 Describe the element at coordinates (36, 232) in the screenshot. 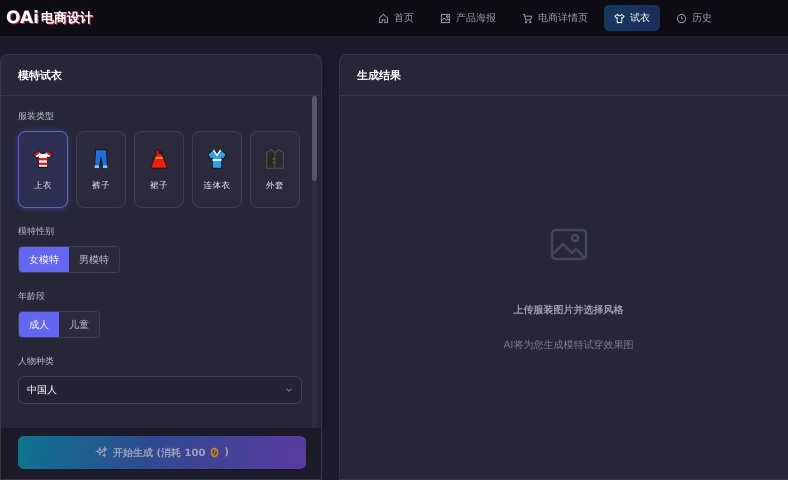

I see `field-label: 模特性别` at that location.